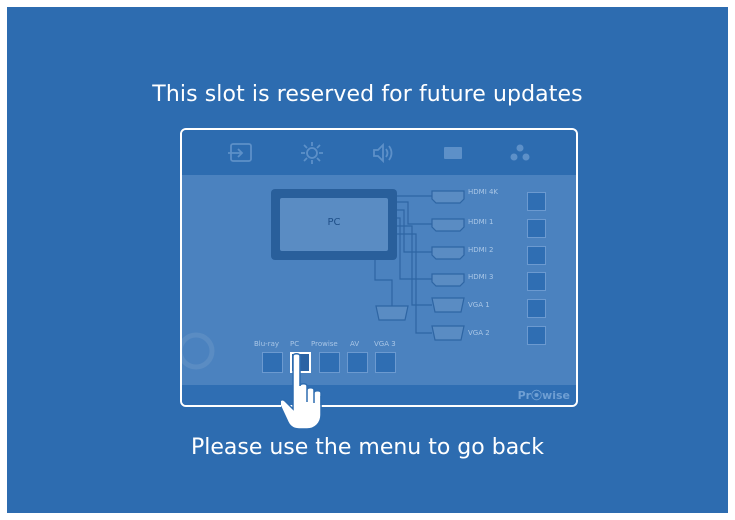  Describe the element at coordinates (481, 250) in the screenshot. I see `port-label: HDMI 2` at that location.